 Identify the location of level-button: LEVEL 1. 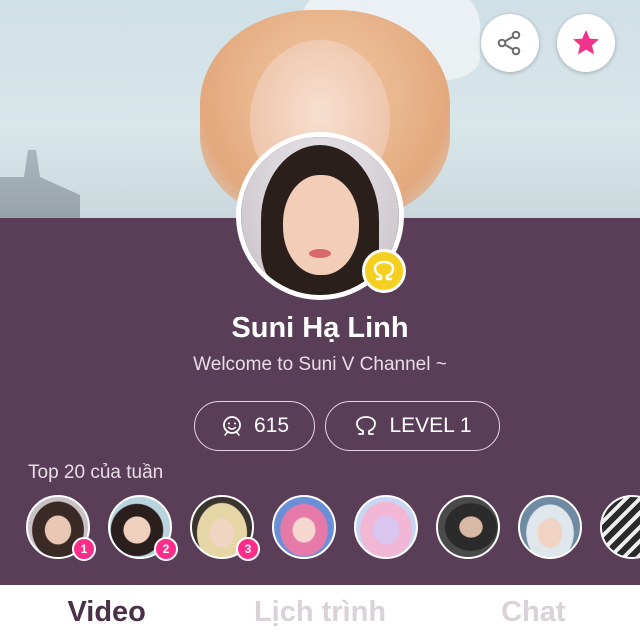
(412, 426).